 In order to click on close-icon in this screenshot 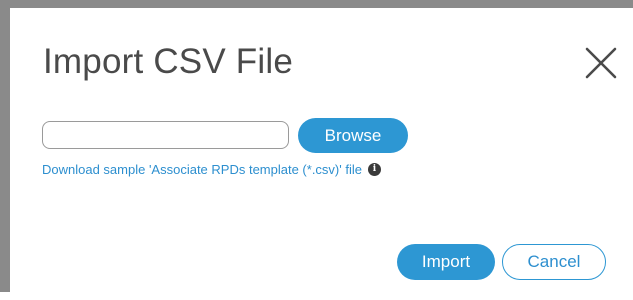, I will do `click(601, 63)`.